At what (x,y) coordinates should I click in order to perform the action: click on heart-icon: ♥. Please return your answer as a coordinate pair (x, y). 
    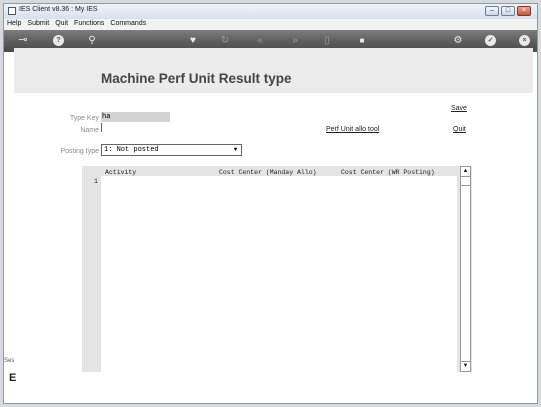
    Looking at the image, I should click on (193, 40).